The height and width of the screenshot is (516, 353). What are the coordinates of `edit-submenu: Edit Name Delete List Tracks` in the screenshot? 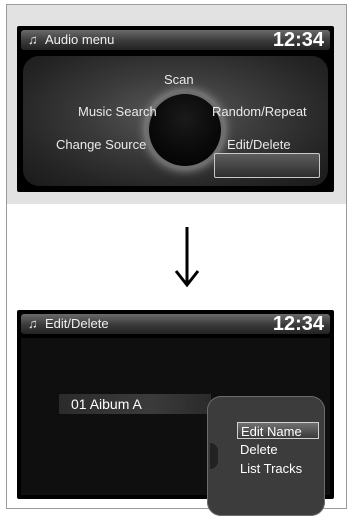 It's located at (266, 456).